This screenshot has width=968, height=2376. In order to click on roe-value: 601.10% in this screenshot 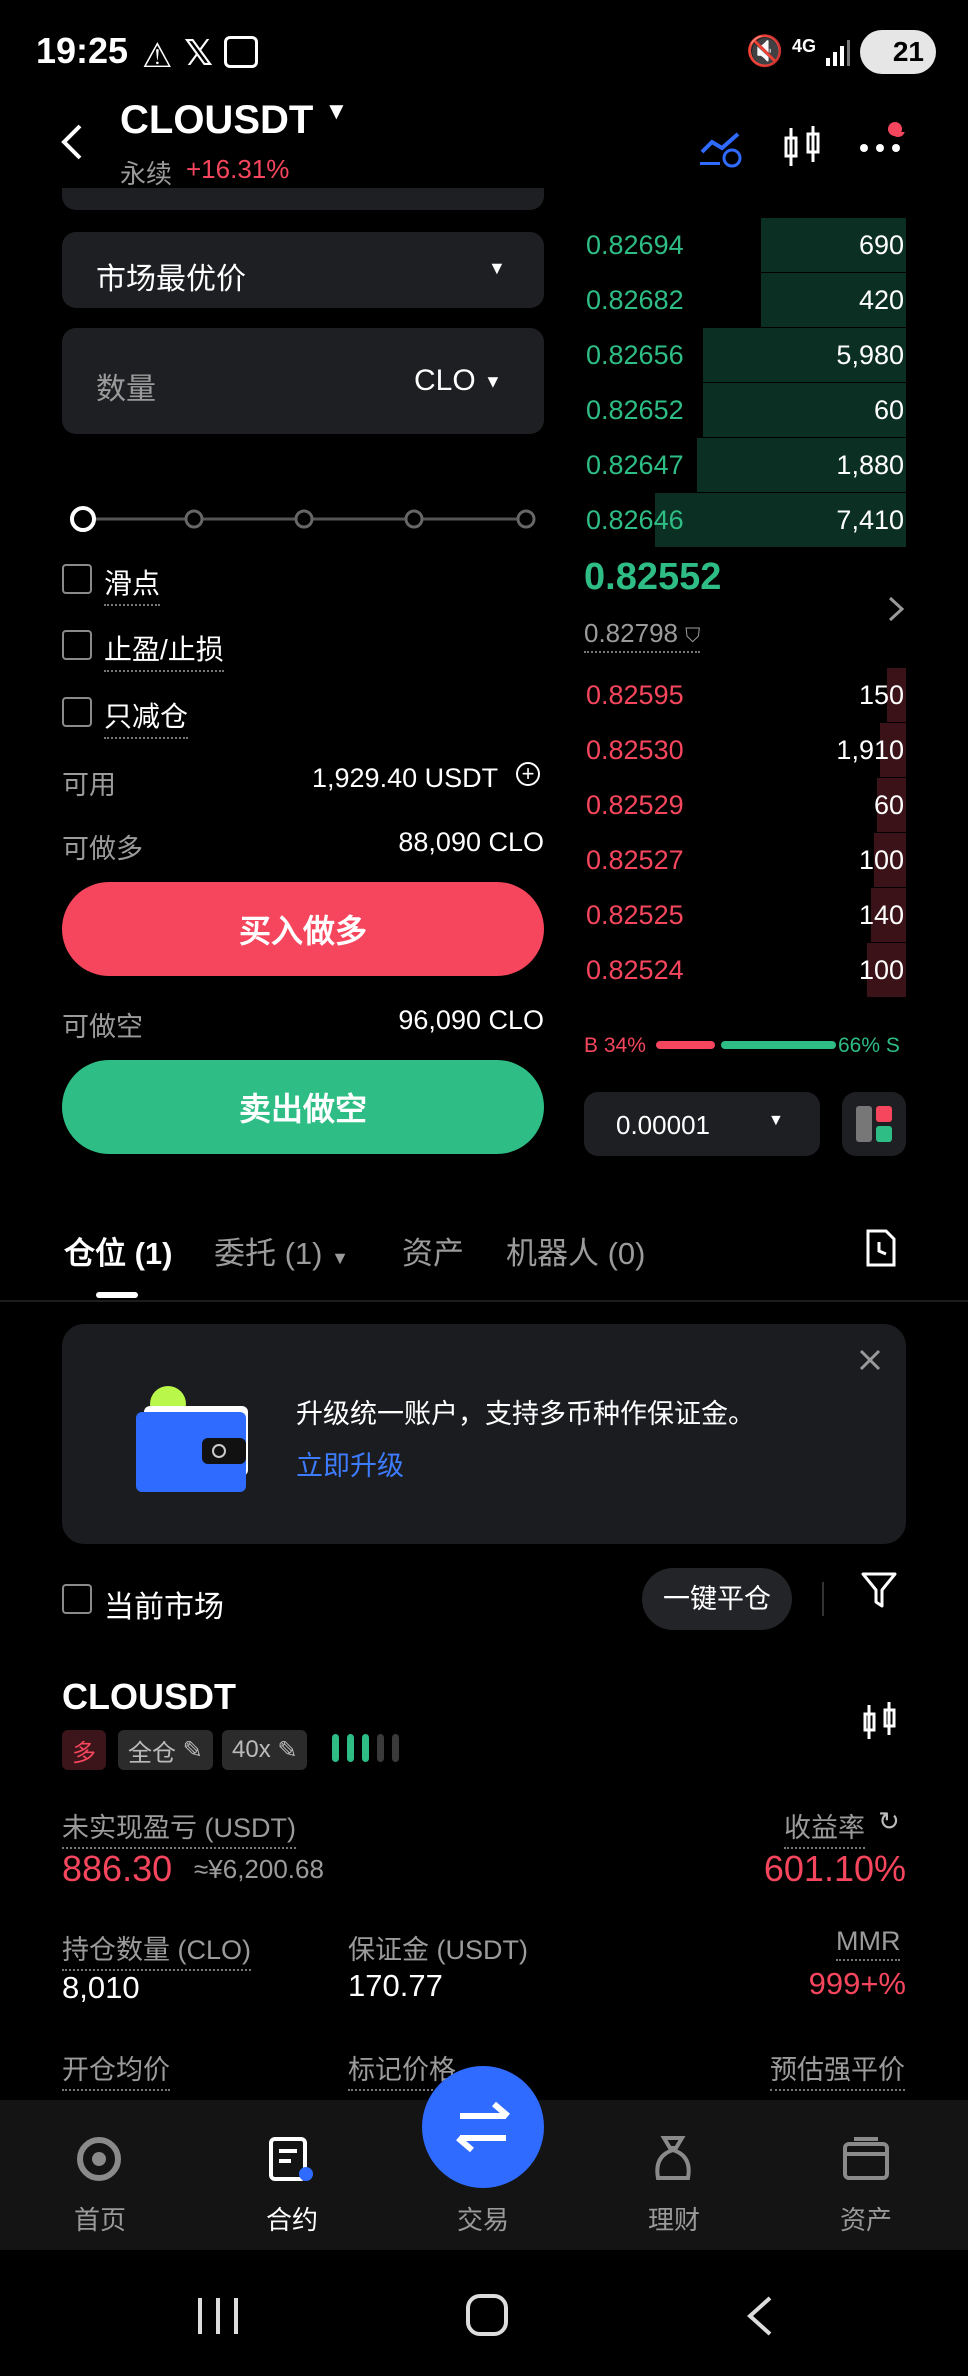, I will do `click(834, 1868)`.